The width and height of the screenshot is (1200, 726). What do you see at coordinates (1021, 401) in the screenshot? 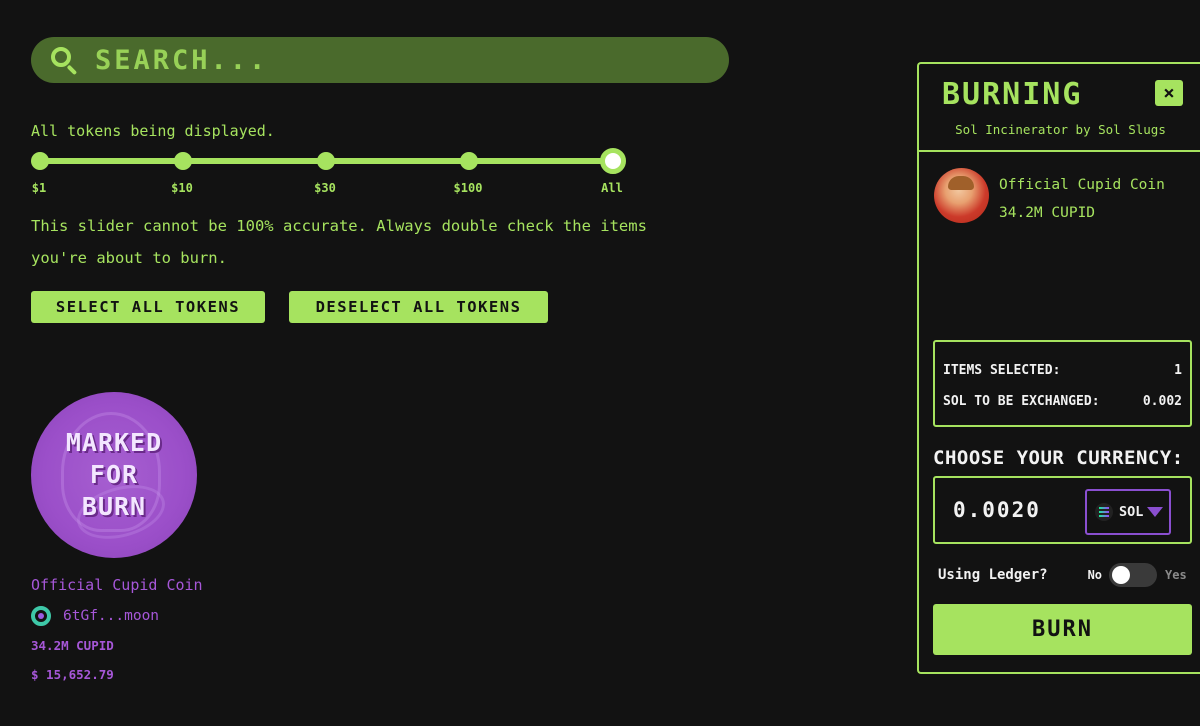
I see `sol-exchanged-label: SOL TO BE EXCHANGED:` at bounding box center [1021, 401].